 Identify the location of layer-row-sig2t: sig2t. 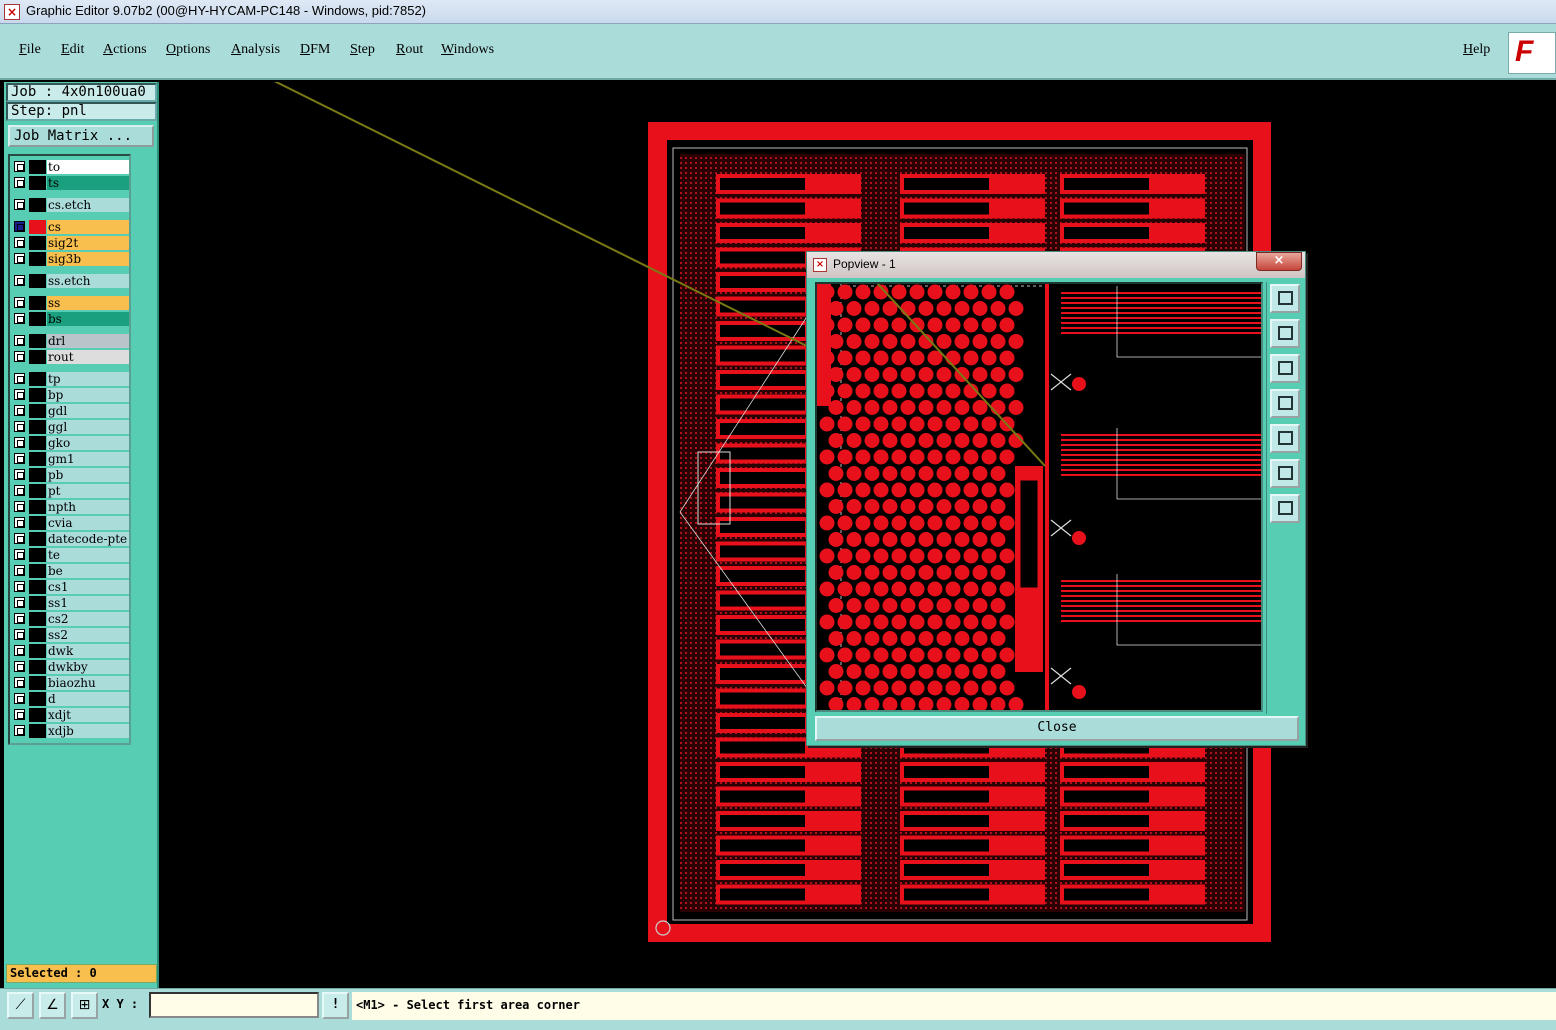
(70, 243).